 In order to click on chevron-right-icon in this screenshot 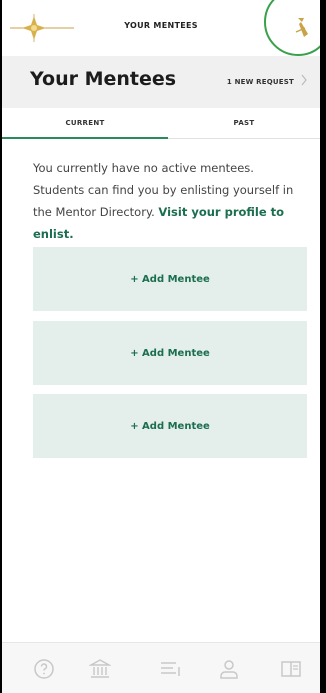, I will do `click(304, 80)`.